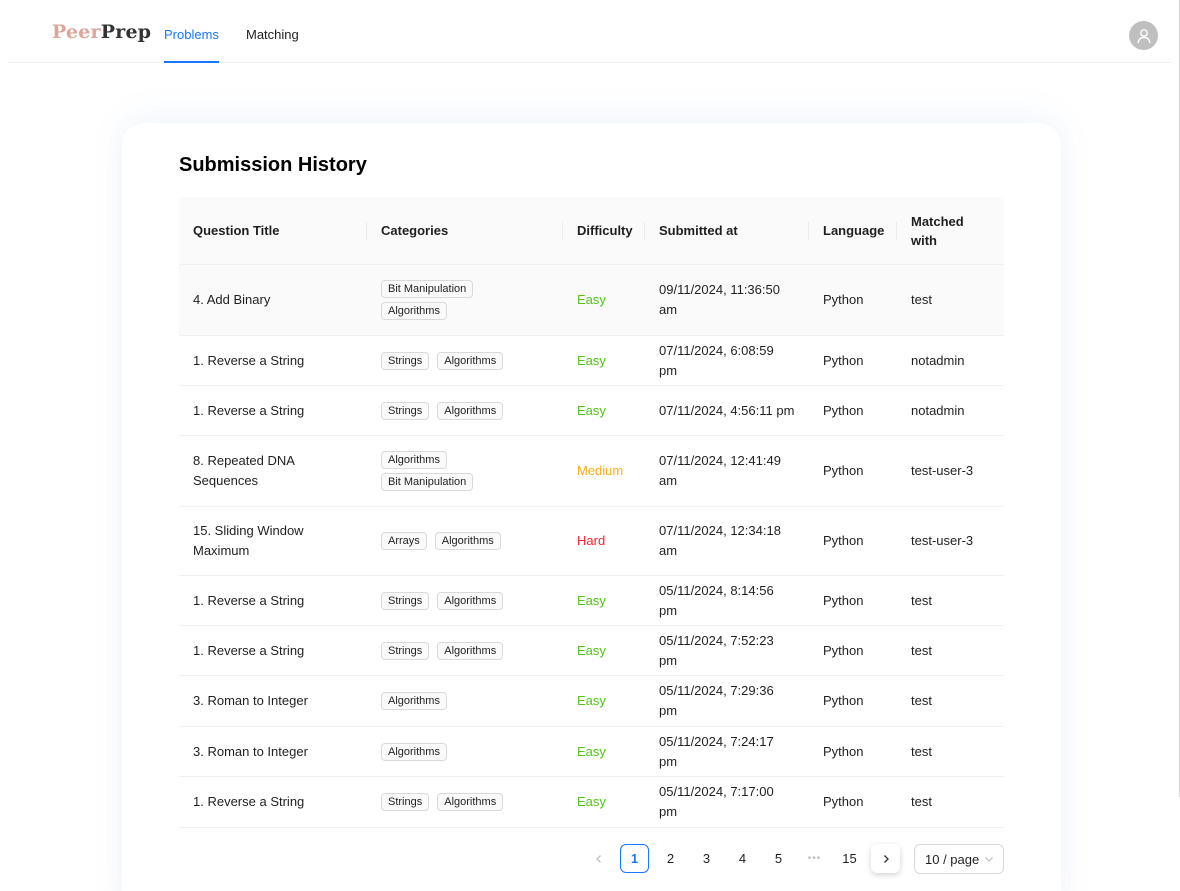 This screenshot has height=891, width=1180. What do you see at coordinates (590, 31) in the screenshot?
I see `top-navbar: PeerPrep Problems Matching` at bounding box center [590, 31].